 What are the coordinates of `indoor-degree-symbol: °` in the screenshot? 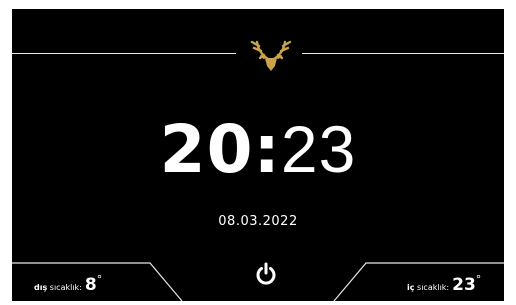 It's located at (478, 279).